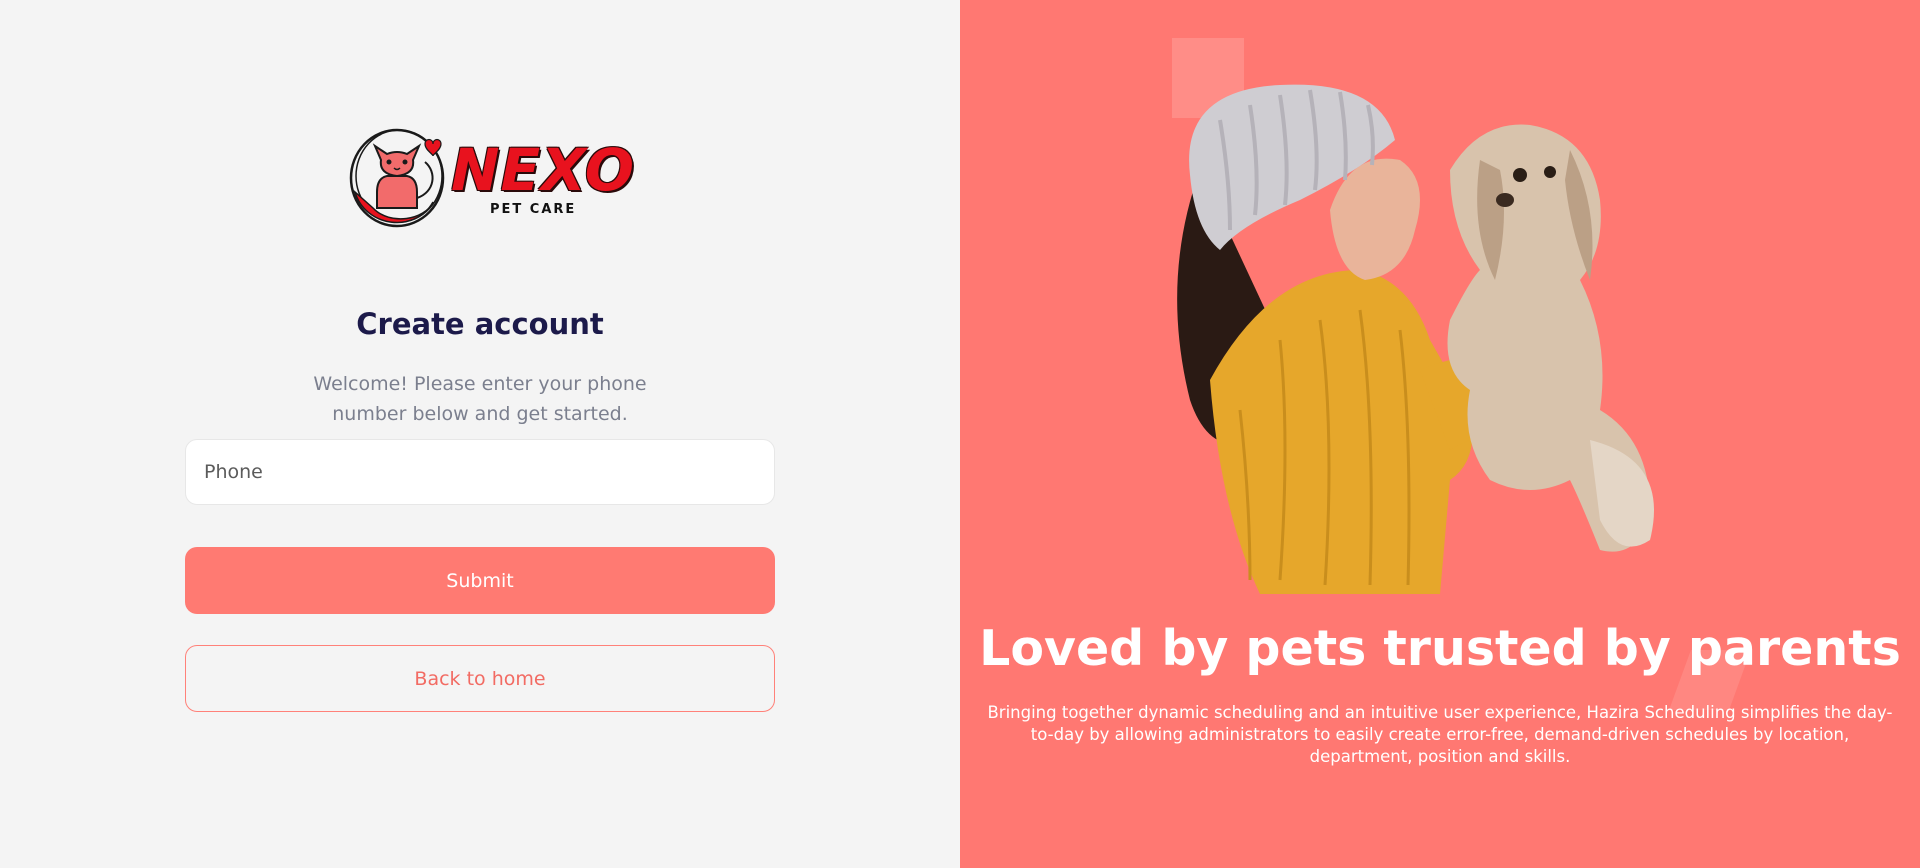 This screenshot has width=1920, height=868. Describe the element at coordinates (543, 170) in the screenshot. I see `logo-wordmark: NEXO` at that location.